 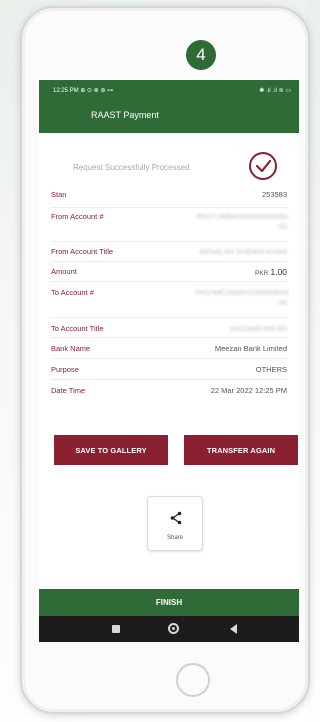 What do you see at coordinates (64, 271) in the screenshot?
I see `row-label: Amount` at bounding box center [64, 271].